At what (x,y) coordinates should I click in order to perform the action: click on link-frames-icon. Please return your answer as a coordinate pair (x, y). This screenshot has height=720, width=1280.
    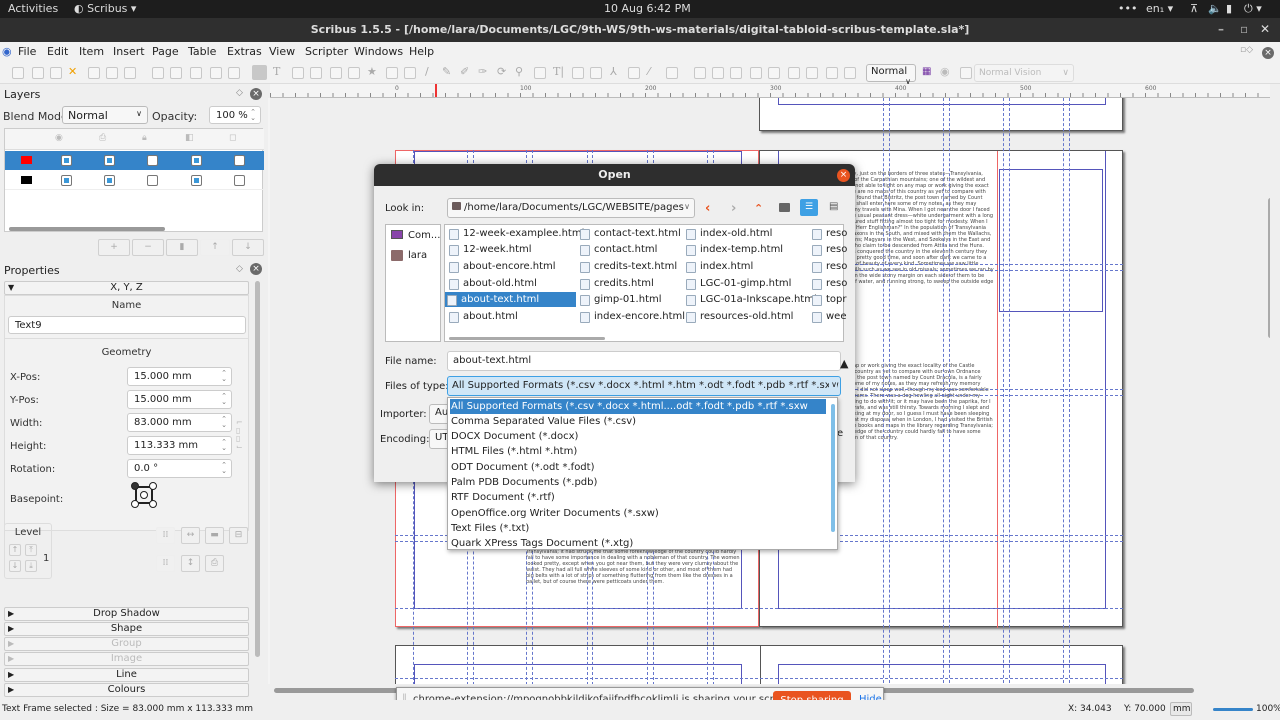
    Looking at the image, I should click on (578, 73).